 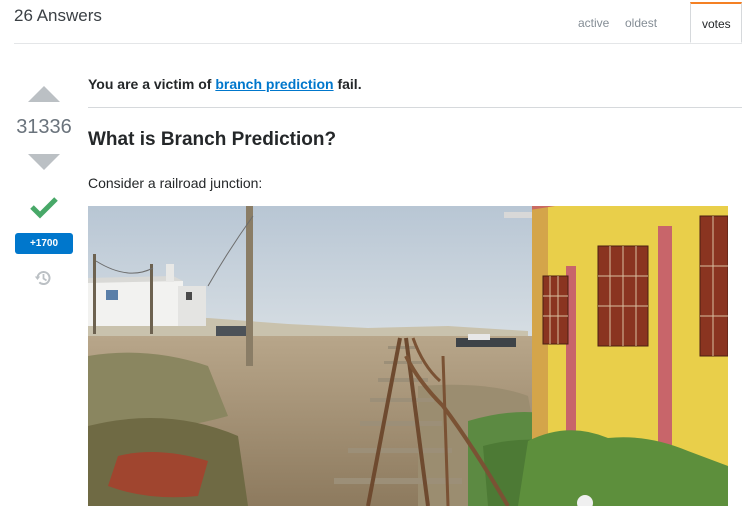 What do you see at coordinates (212, 139) in the screenshot?
I see `section-heading: What is Branch Prediction?` at bounding box center [212, 139].